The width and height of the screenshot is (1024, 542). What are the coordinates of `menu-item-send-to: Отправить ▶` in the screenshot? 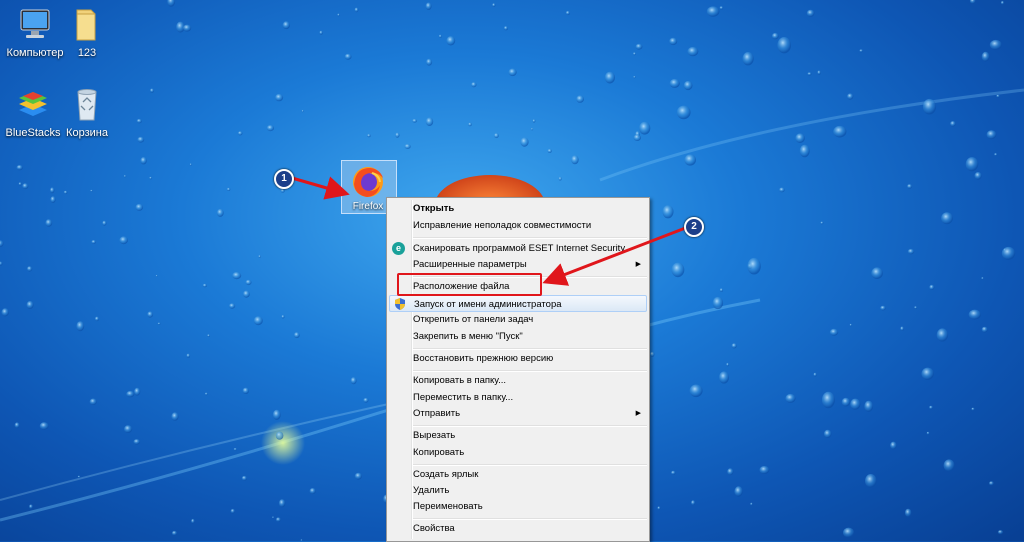 It's located at (518, 413).